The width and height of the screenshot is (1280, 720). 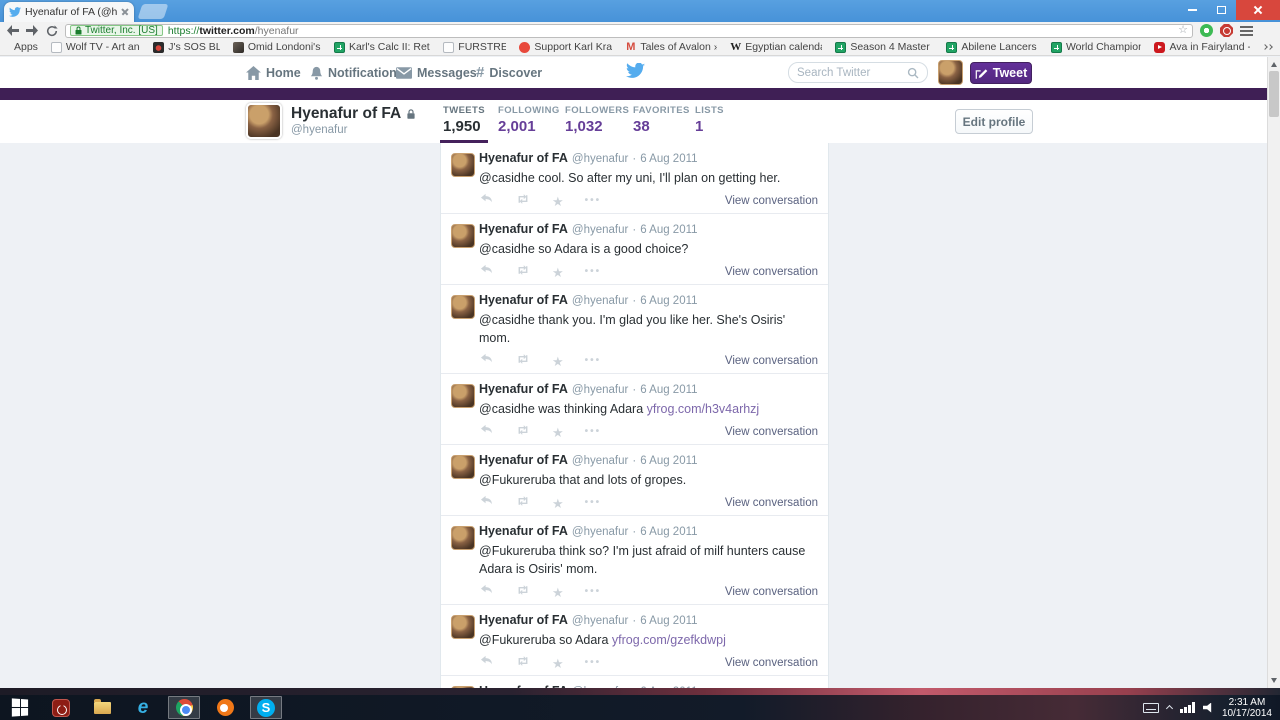 What do you see at coordinates (1221, 10) in the screenshot?
I see `maximize-button` at bounding box center [1221, 10].